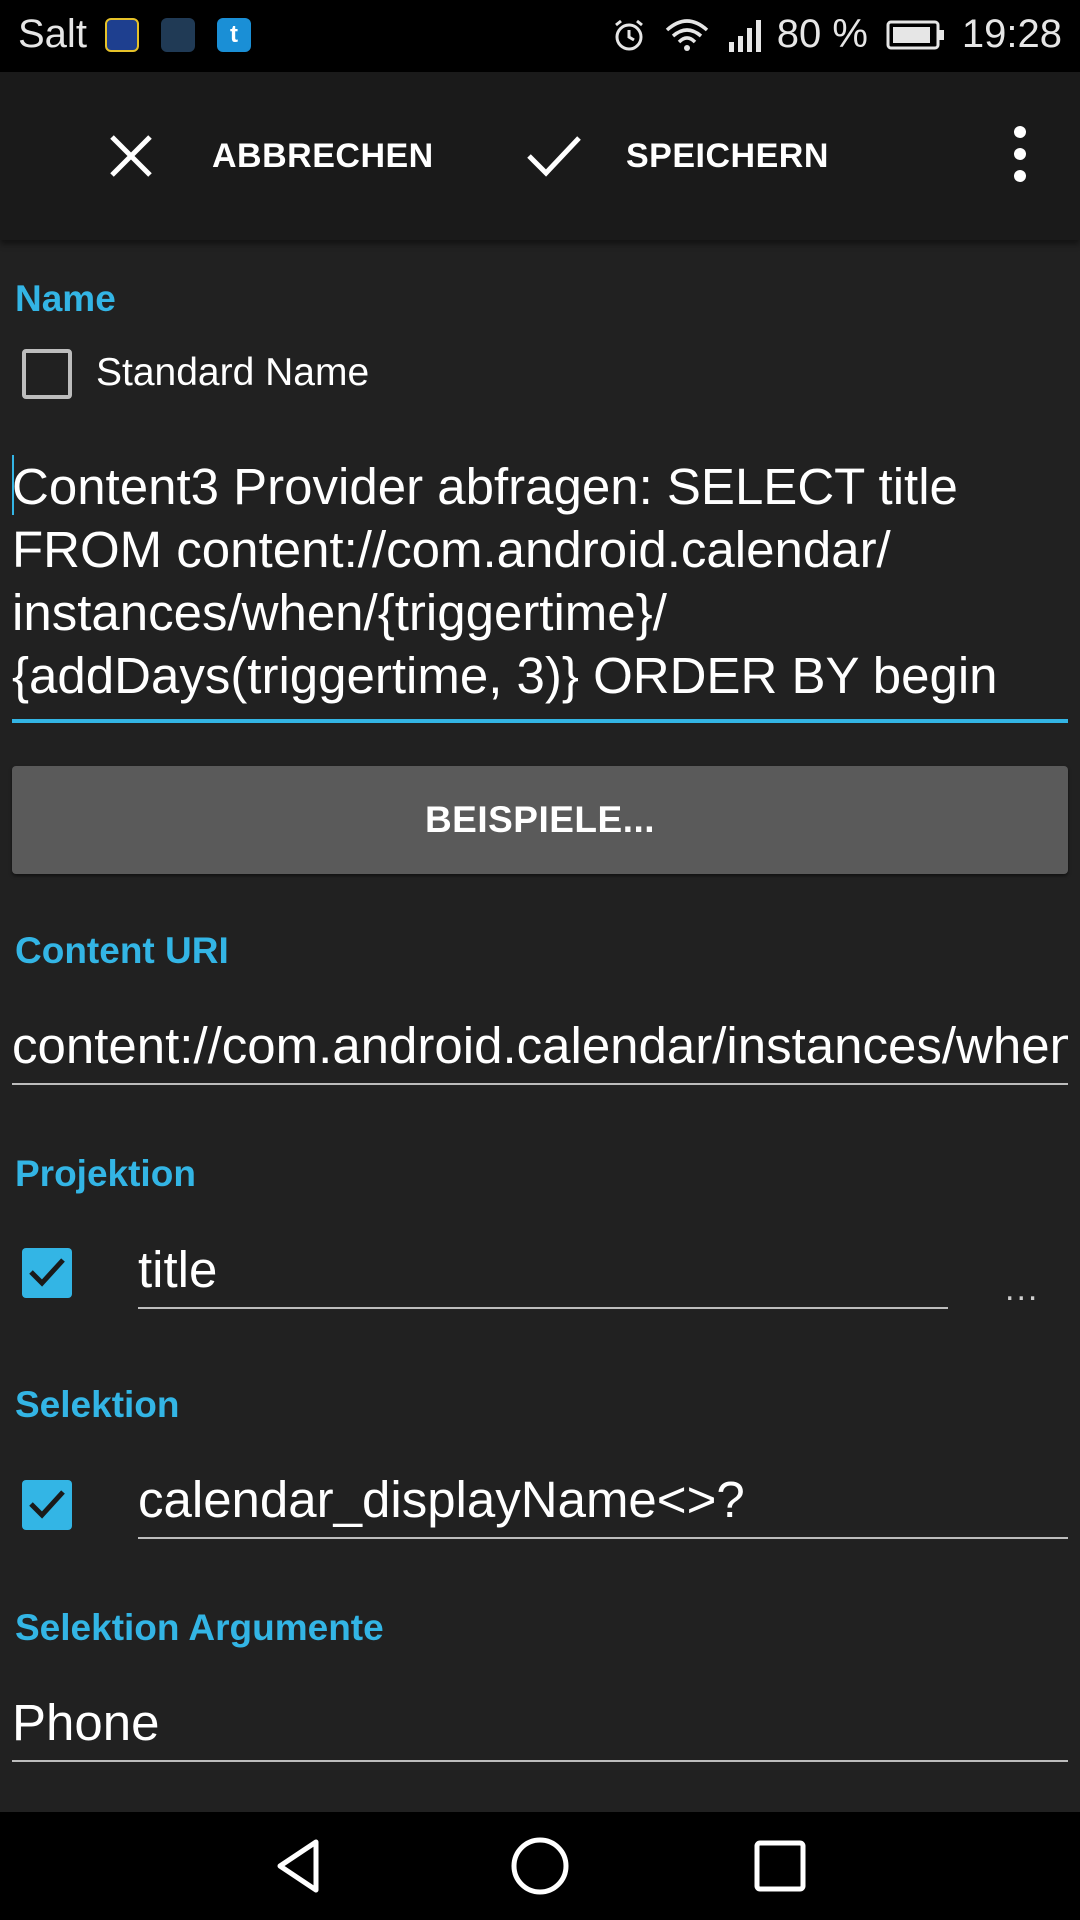  I want to click on clock: 19:28, so click(1011, 34).